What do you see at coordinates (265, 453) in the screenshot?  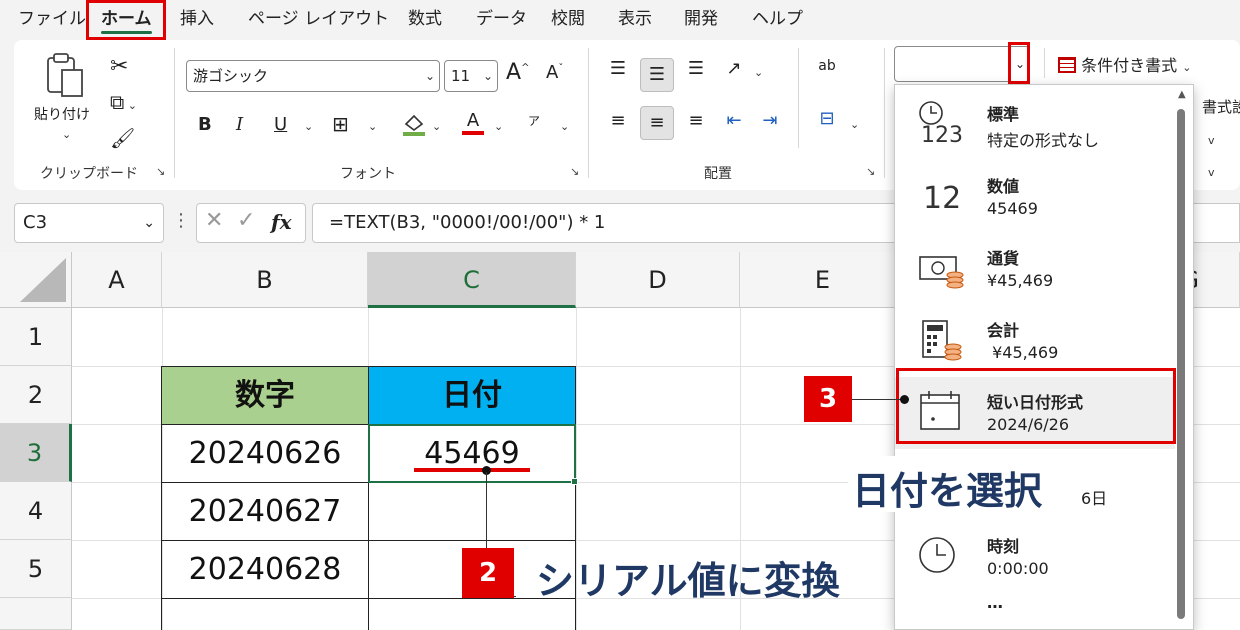 I see `cell-b3: 20240626` at bounding box center [265, 453].